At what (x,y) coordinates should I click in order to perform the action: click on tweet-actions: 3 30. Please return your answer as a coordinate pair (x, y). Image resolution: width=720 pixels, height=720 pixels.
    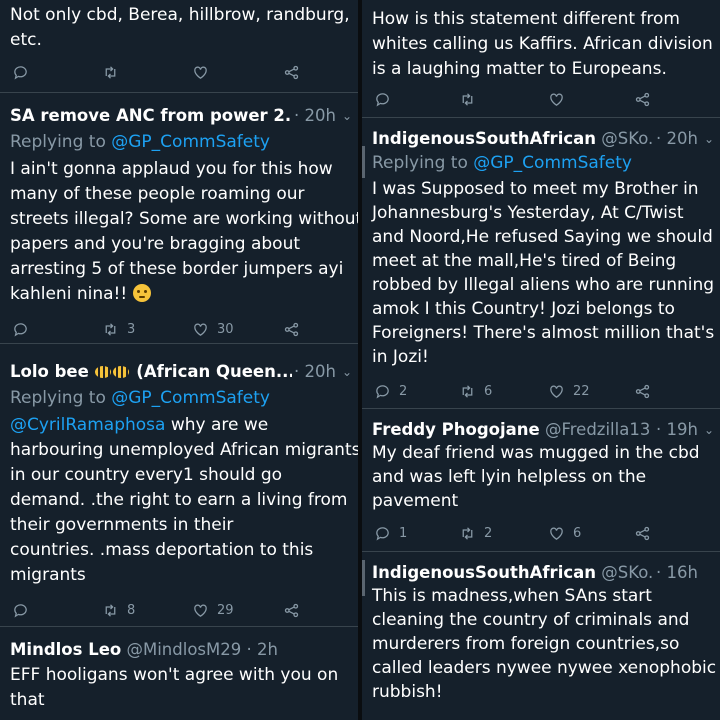
    Looking at the image, I should click on (179, 329).